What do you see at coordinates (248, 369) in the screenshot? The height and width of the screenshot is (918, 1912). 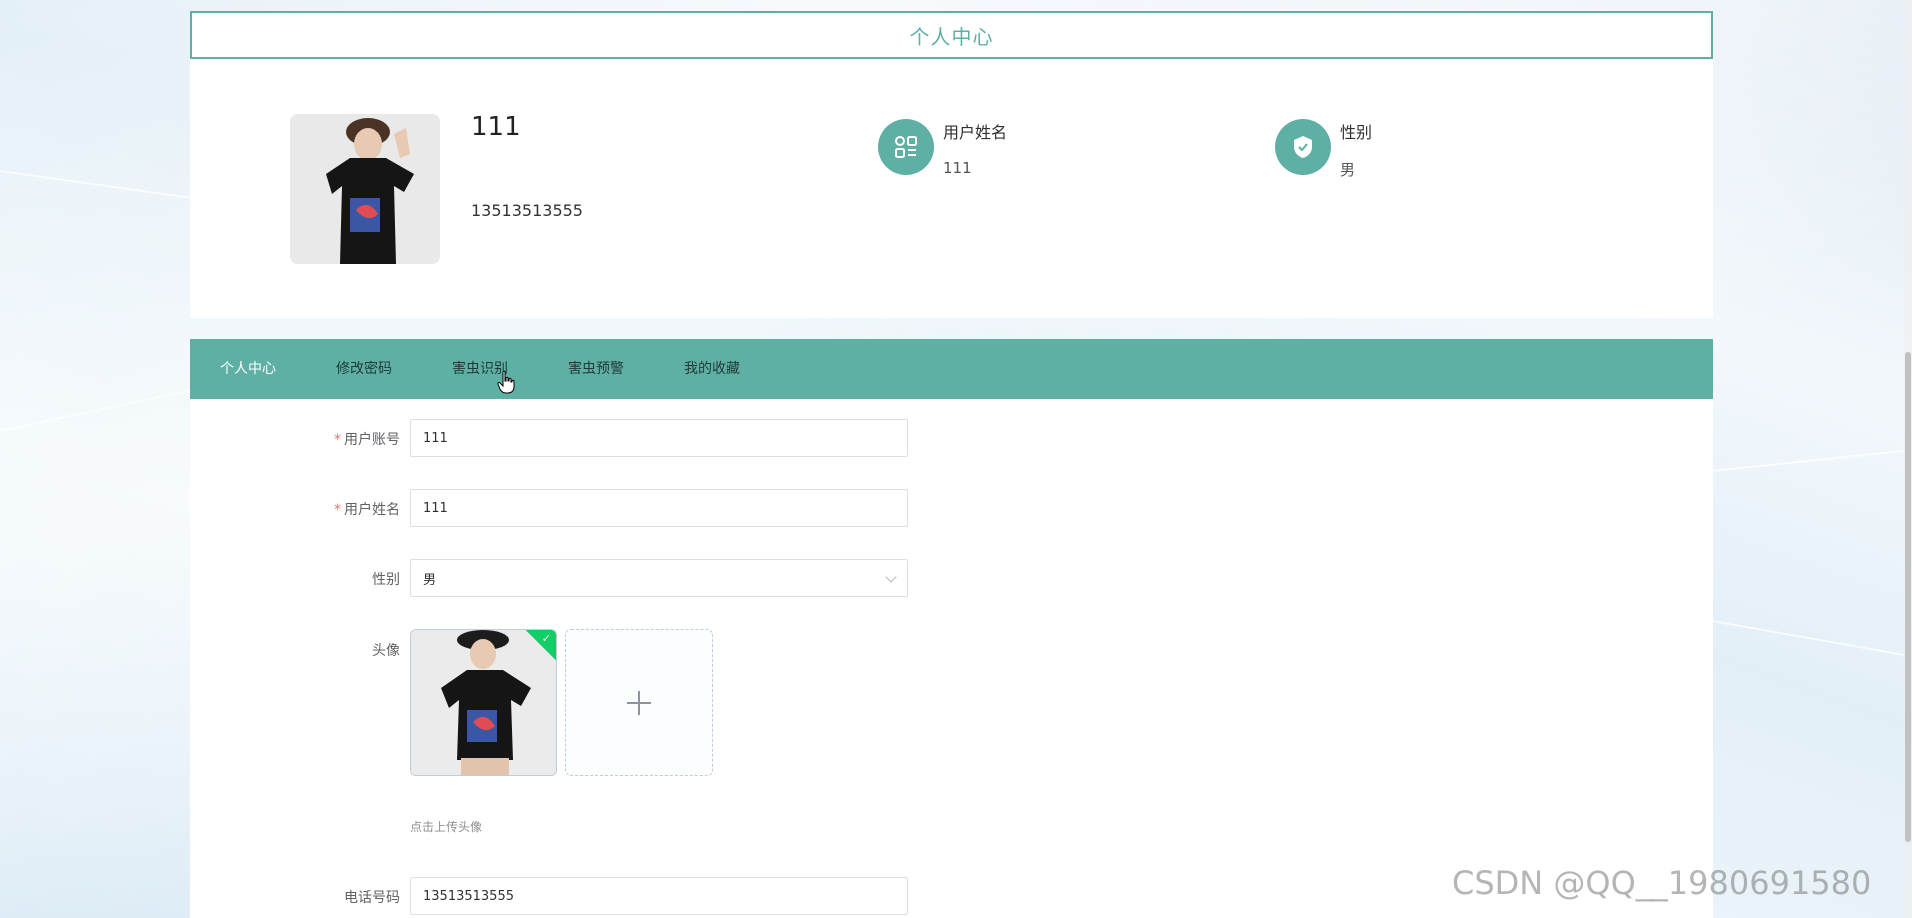 I see `tab-personal-center: 个人中心` at bounding box center [248, 369].